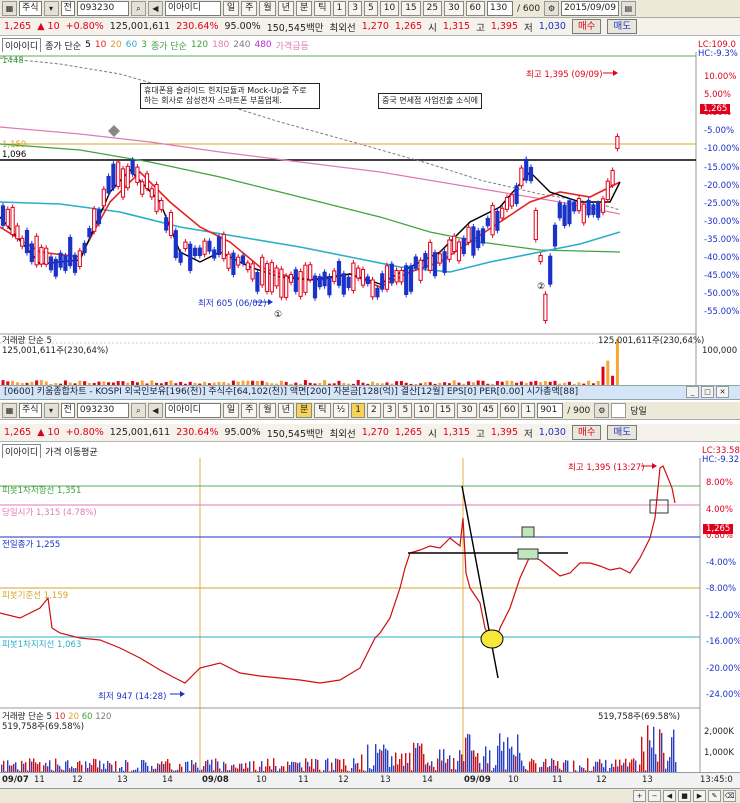 The width and height of the screenshot is (740, 803). Describe the element at coordinates (707, 392) in the screenshot. I see `maximize-icon: □` at that location.